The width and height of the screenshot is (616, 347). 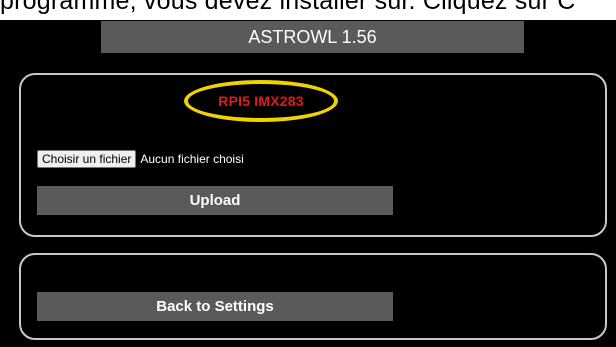 What do you see at coordinates (215, 306) in the screenshot?
I see `back-to-settings-button: Back to Settings` at bounding box center [215, 306].